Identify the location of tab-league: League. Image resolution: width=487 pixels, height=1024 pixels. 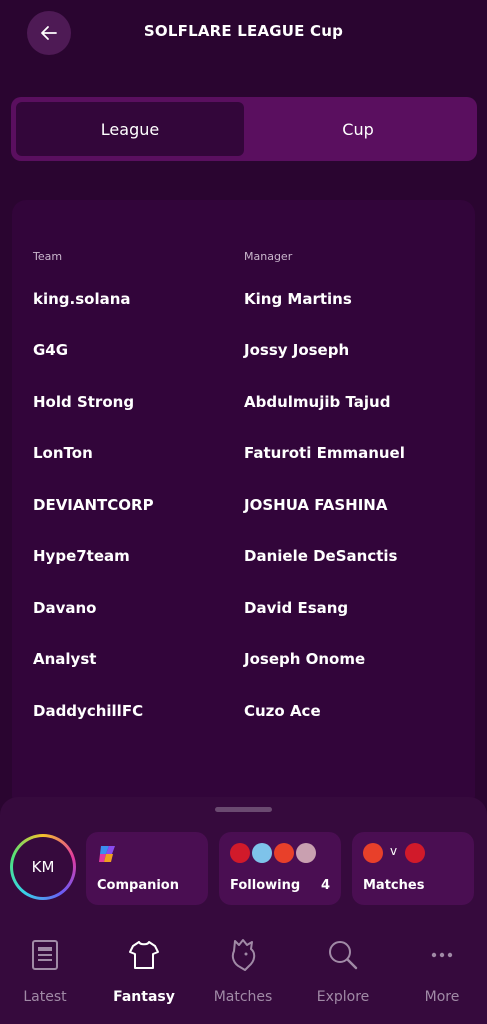
(130, 129).